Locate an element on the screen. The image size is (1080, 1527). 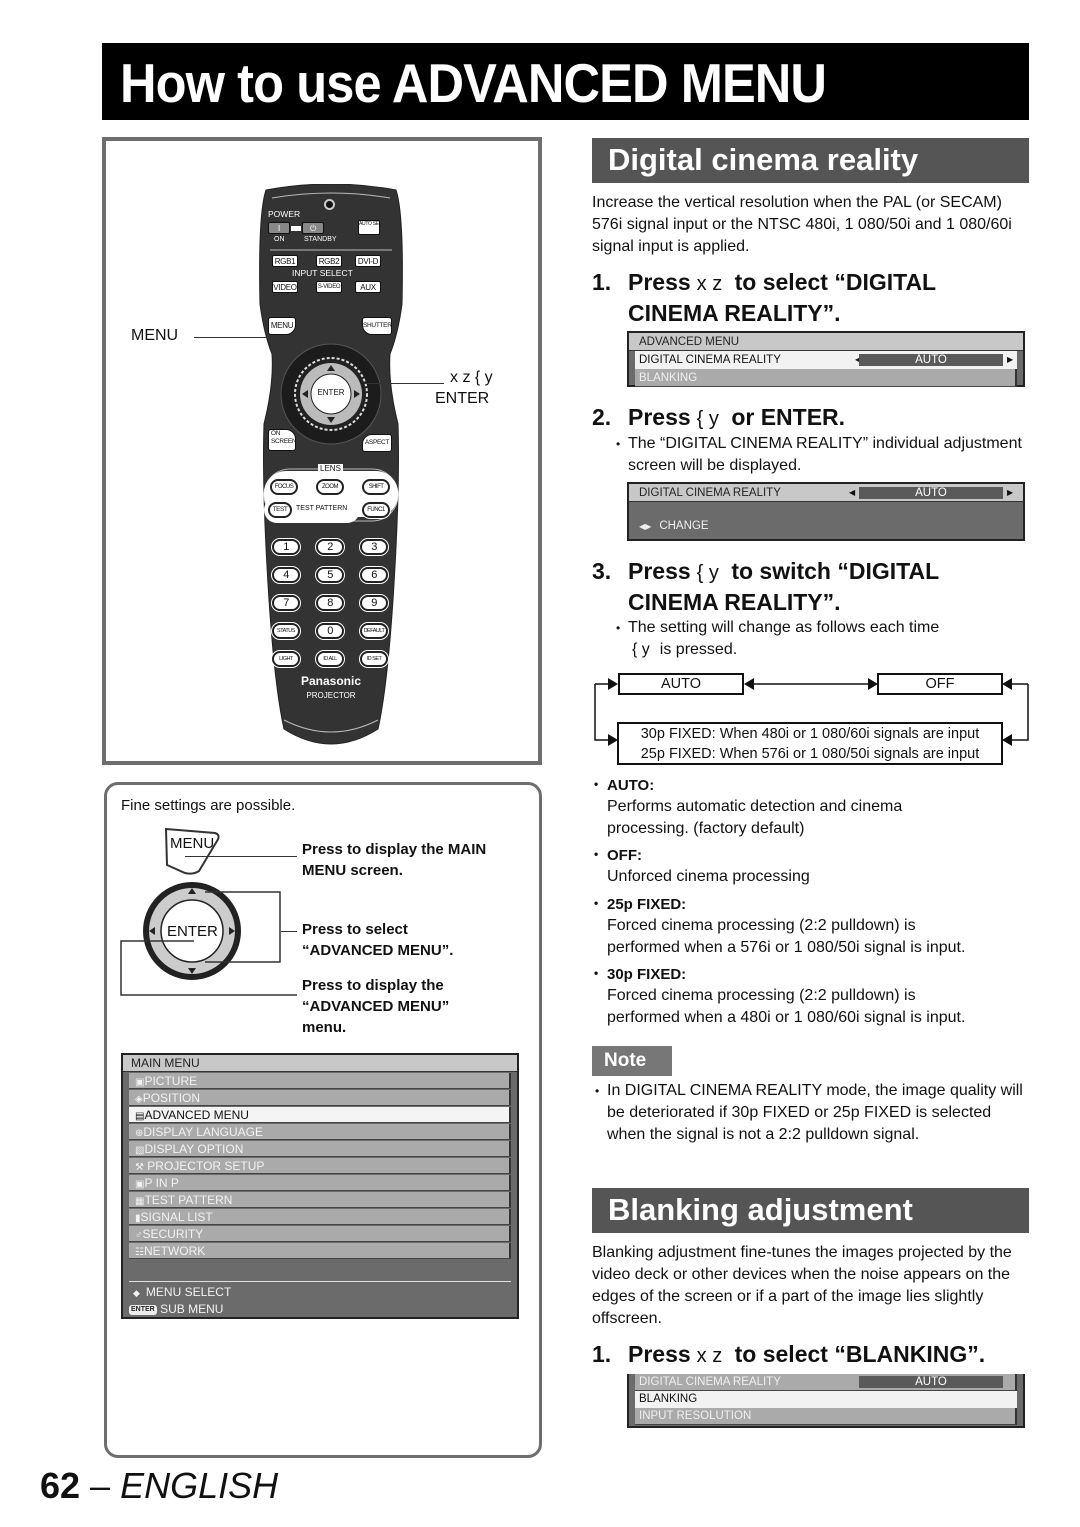
page-footer: 62 – ENGLISH is located at coordinates (159, 1485).